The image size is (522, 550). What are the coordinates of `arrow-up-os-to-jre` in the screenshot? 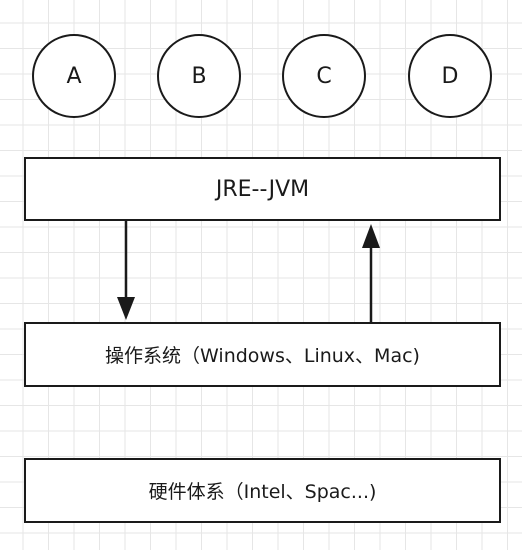 It's located at (371, 273).